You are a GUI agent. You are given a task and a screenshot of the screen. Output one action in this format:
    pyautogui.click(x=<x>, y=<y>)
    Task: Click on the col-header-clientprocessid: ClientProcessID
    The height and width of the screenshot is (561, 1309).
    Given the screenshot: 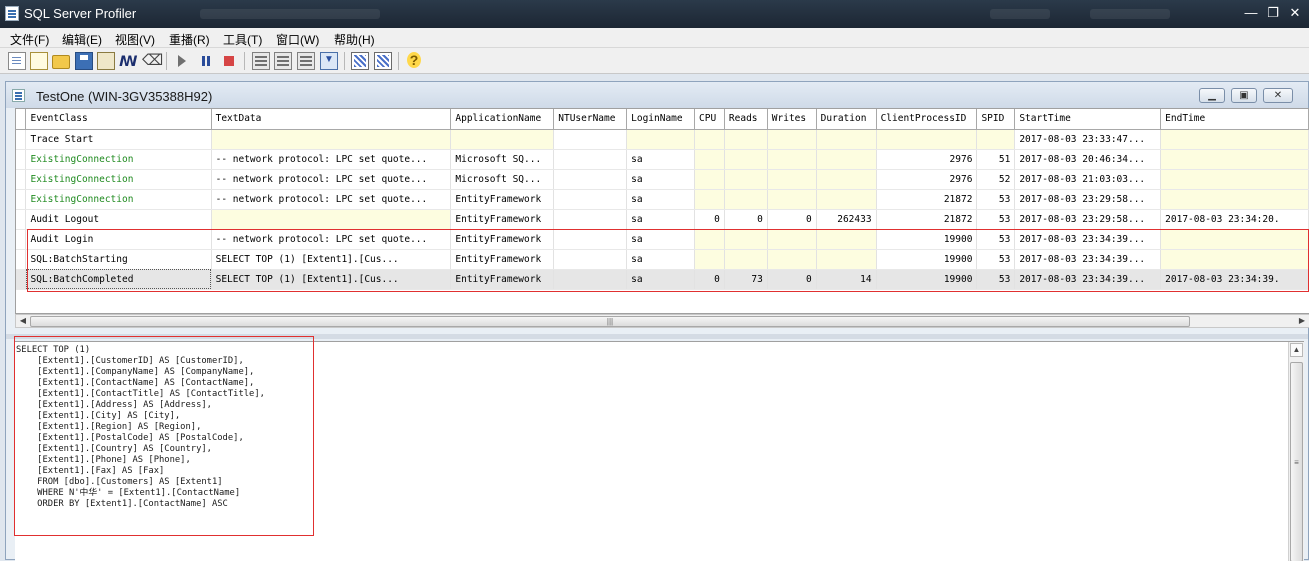 What is the action you would take?
    pyautogui.click(x=927, y=119)
    